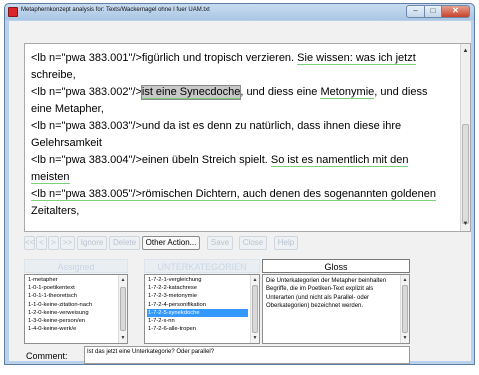 The height and width of the screenshot is (375, 479). I want to click on prev-button: <, so click(41, 243).